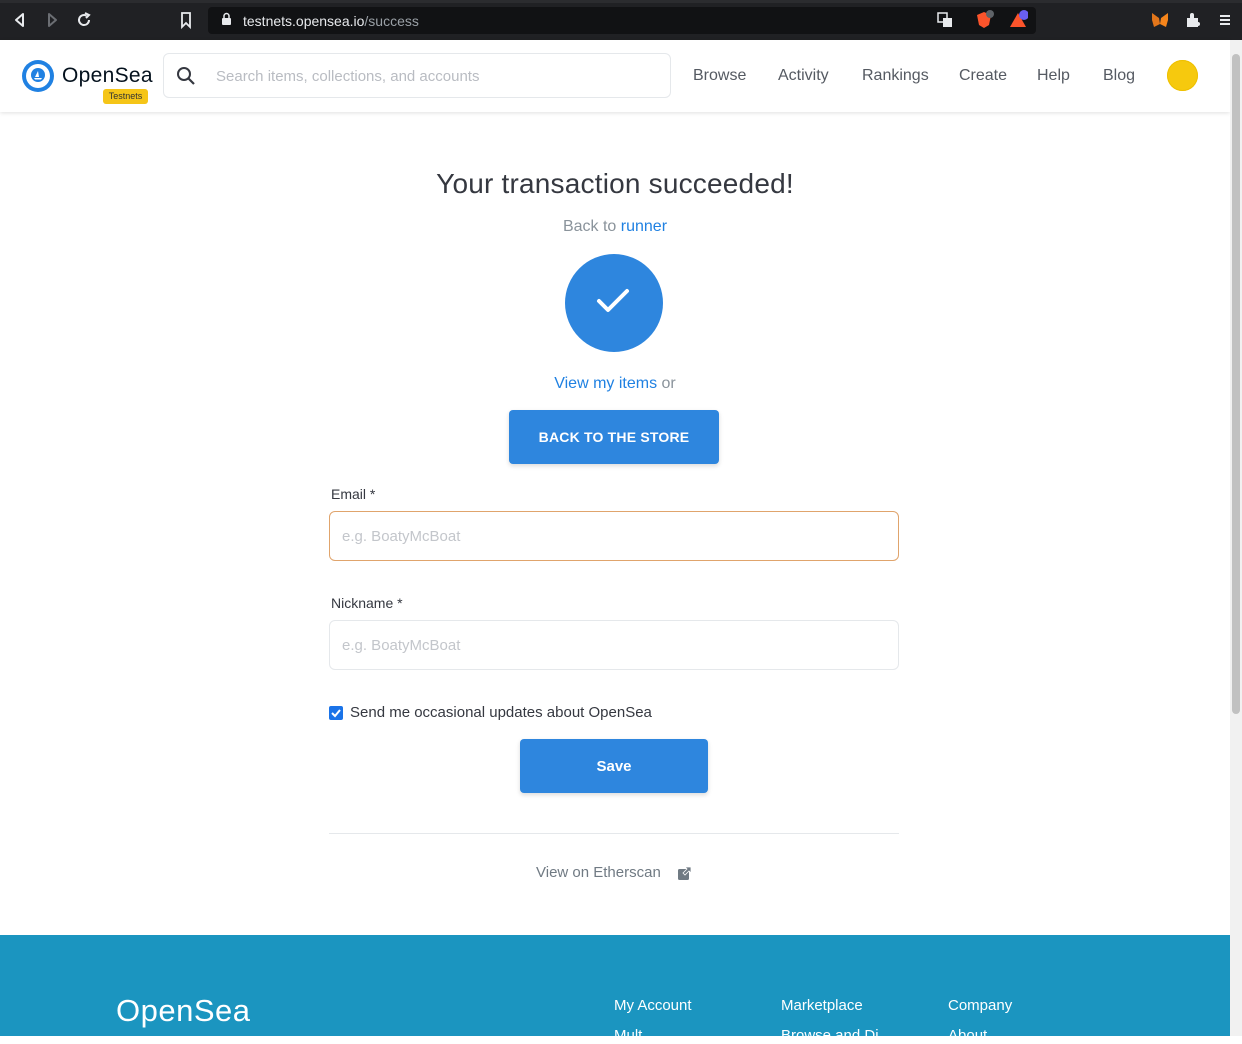 The image size is (1242, 1044). I want to click on brave-rewards-icon, so click(1018, 20).